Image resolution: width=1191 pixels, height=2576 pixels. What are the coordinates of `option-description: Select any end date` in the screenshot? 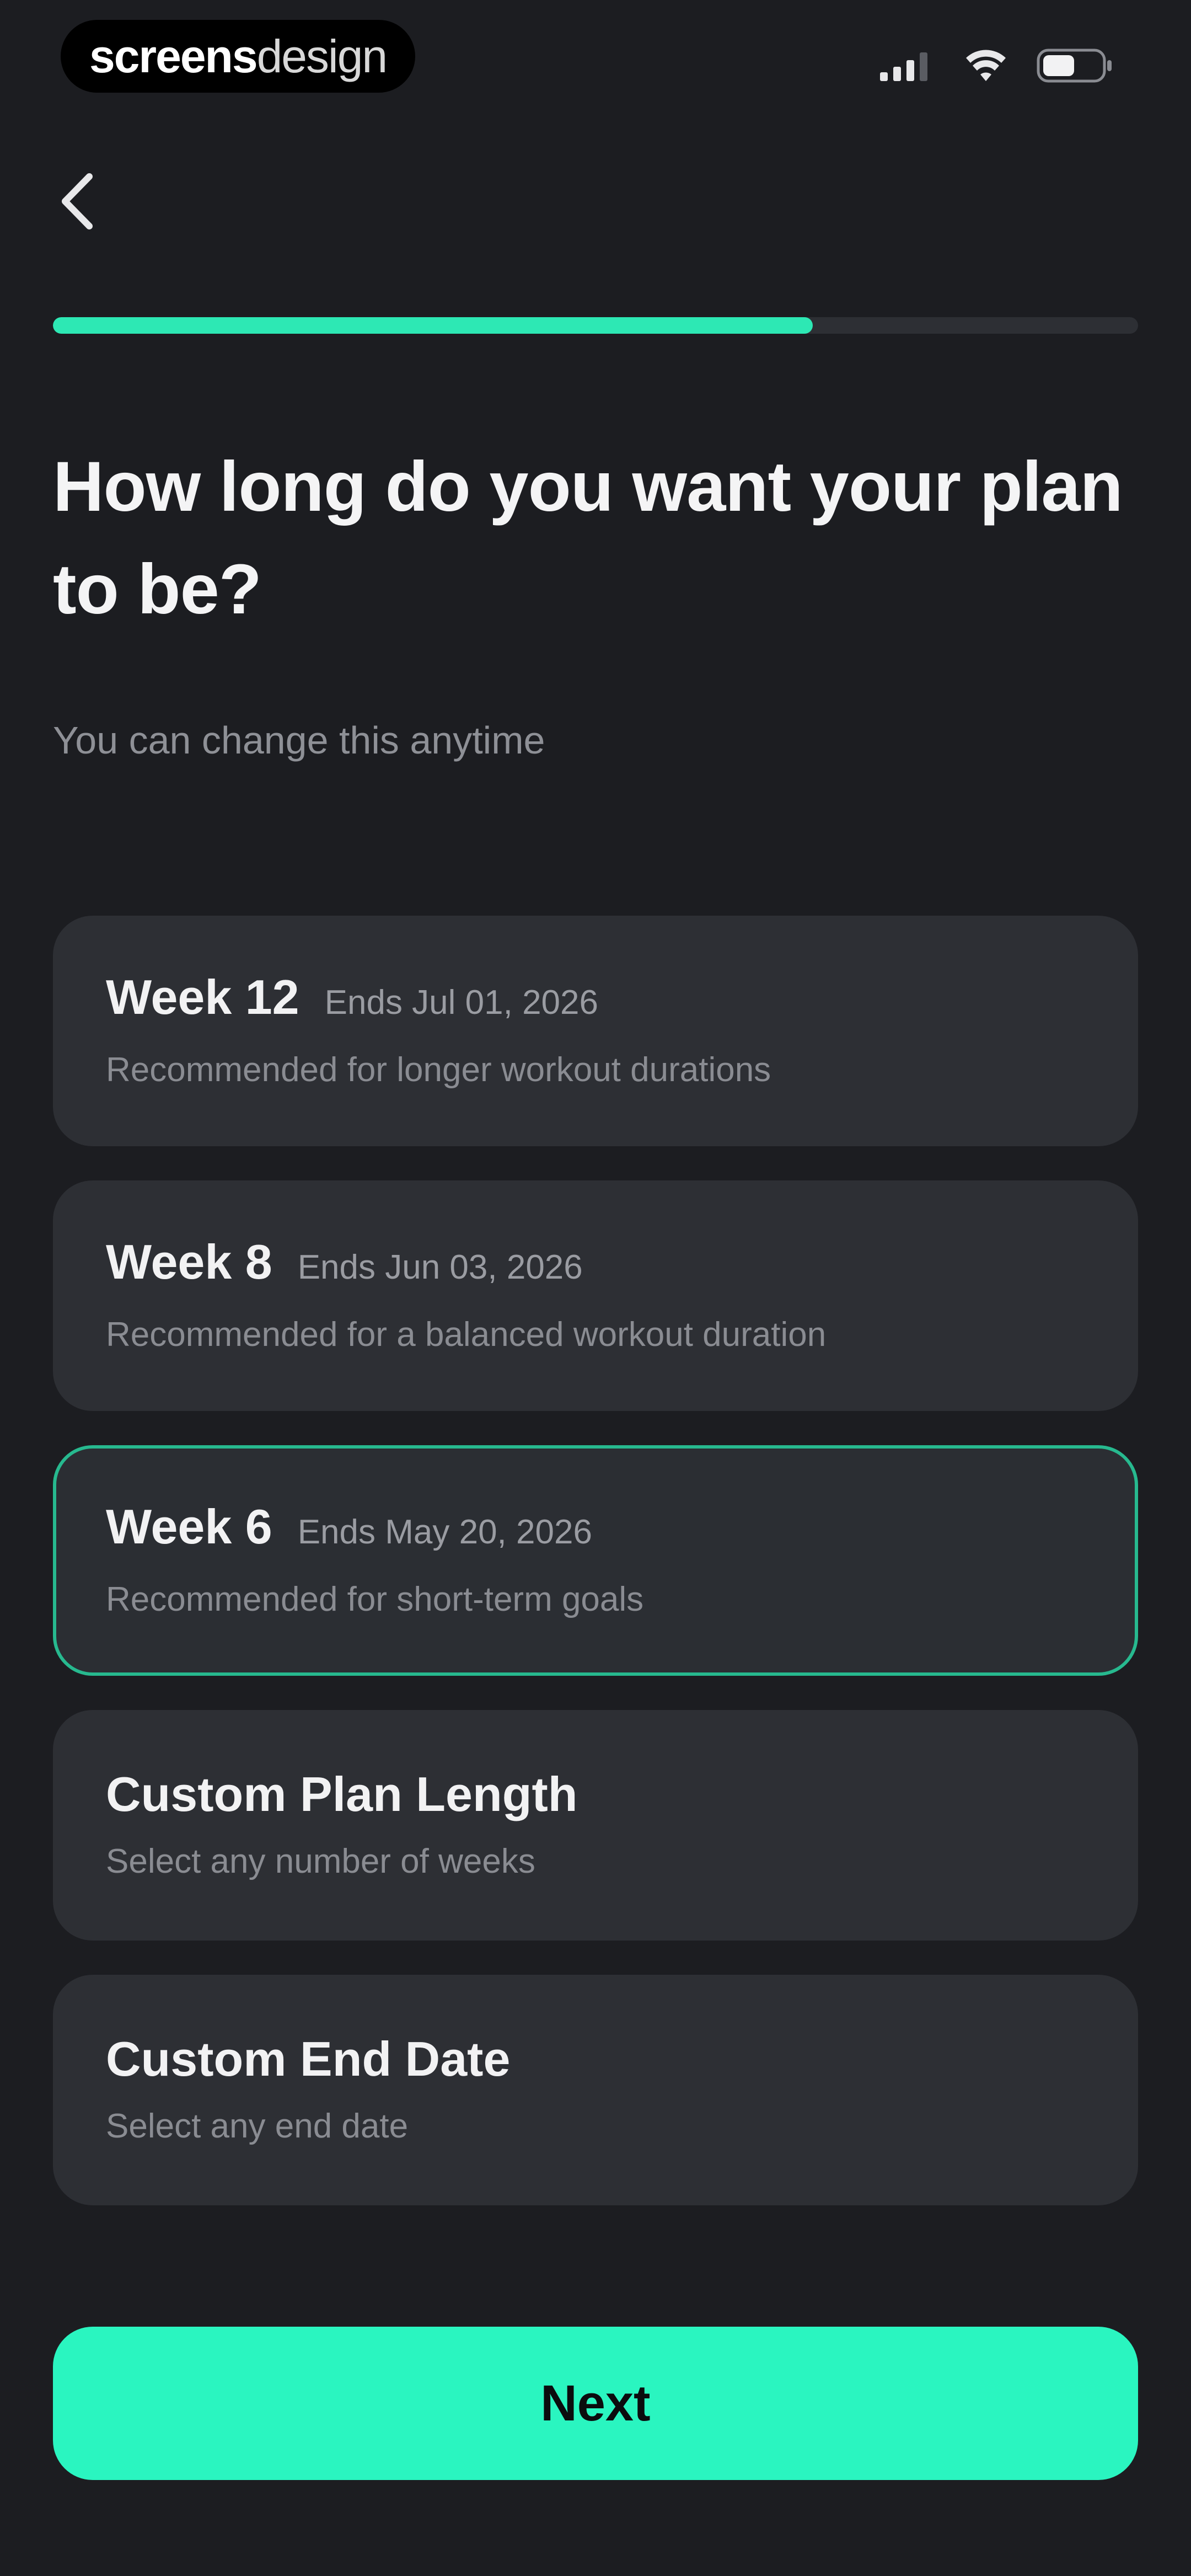 It's located at (257, 2126).